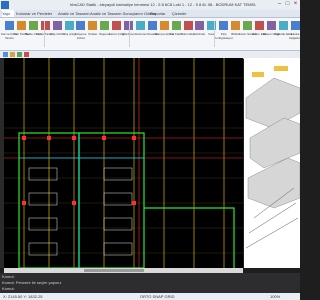 The image size is (320, 300). I want to click on 3d-drawing, so click(272, 163).